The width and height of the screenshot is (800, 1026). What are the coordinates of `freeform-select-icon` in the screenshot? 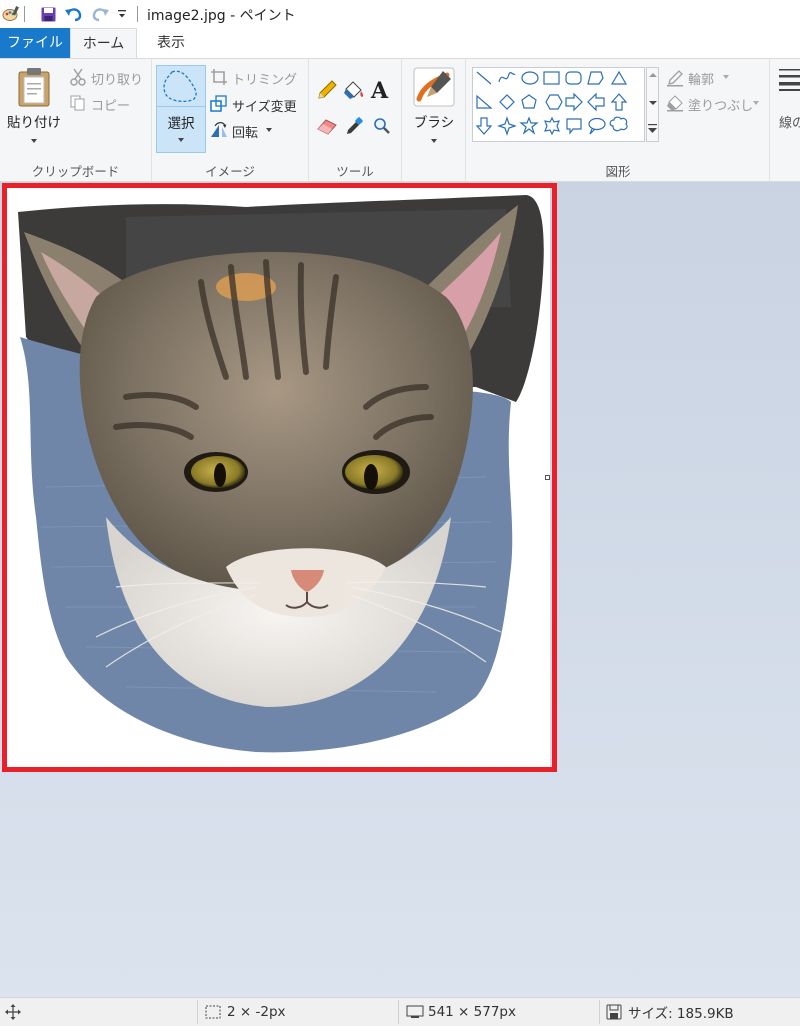 It's located at (181, 87).